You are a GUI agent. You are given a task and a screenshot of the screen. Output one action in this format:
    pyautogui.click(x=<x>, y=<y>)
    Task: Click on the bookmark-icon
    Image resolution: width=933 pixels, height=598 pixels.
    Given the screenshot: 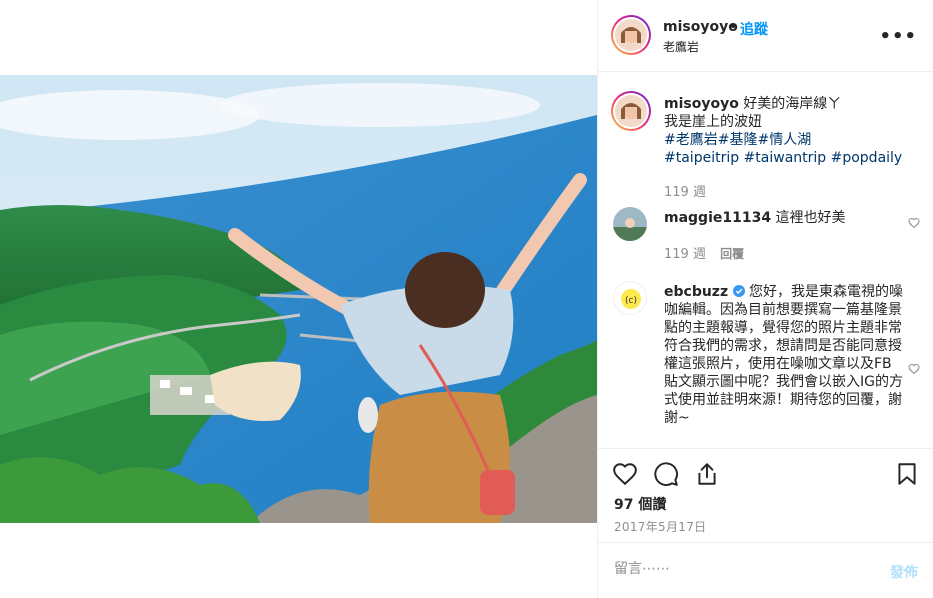 What is the action you would take?
    pyautogui.click(x=907, y=474)
    